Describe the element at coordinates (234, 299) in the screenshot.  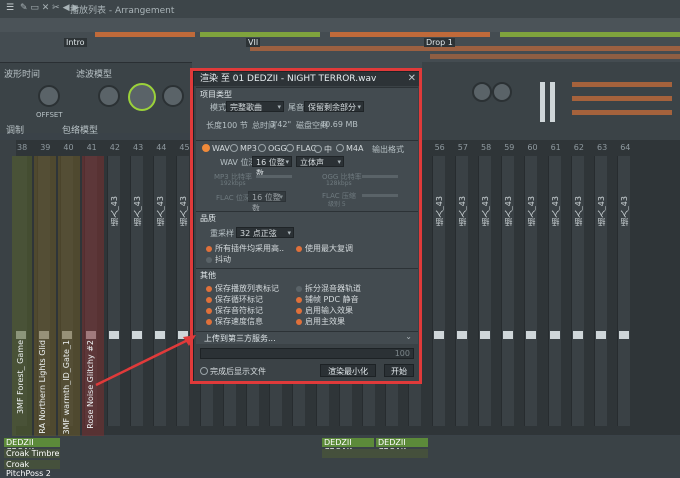
I see `opt-save-loop-markers: 保存循环标记` at that location.